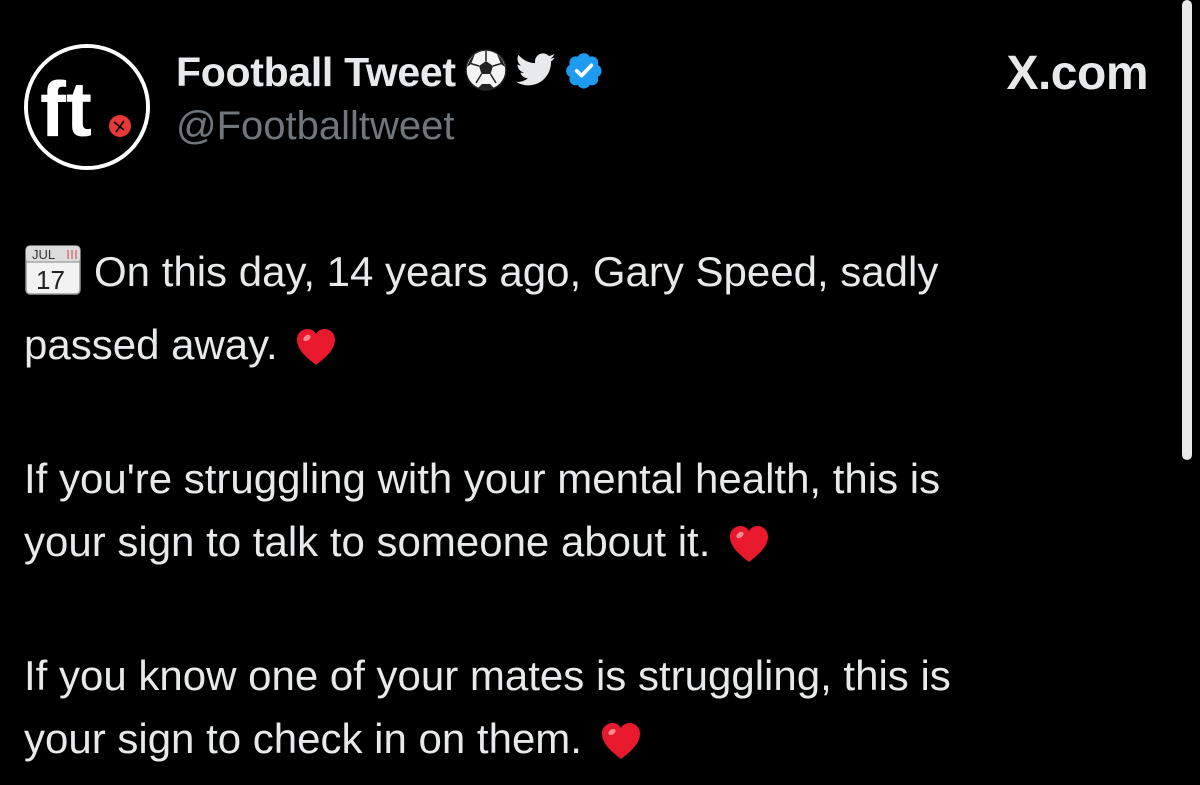 Image resolution: width=1200 pixels, height=785 pixels. I want to click on calendar-day: 17, so click(50, 280).